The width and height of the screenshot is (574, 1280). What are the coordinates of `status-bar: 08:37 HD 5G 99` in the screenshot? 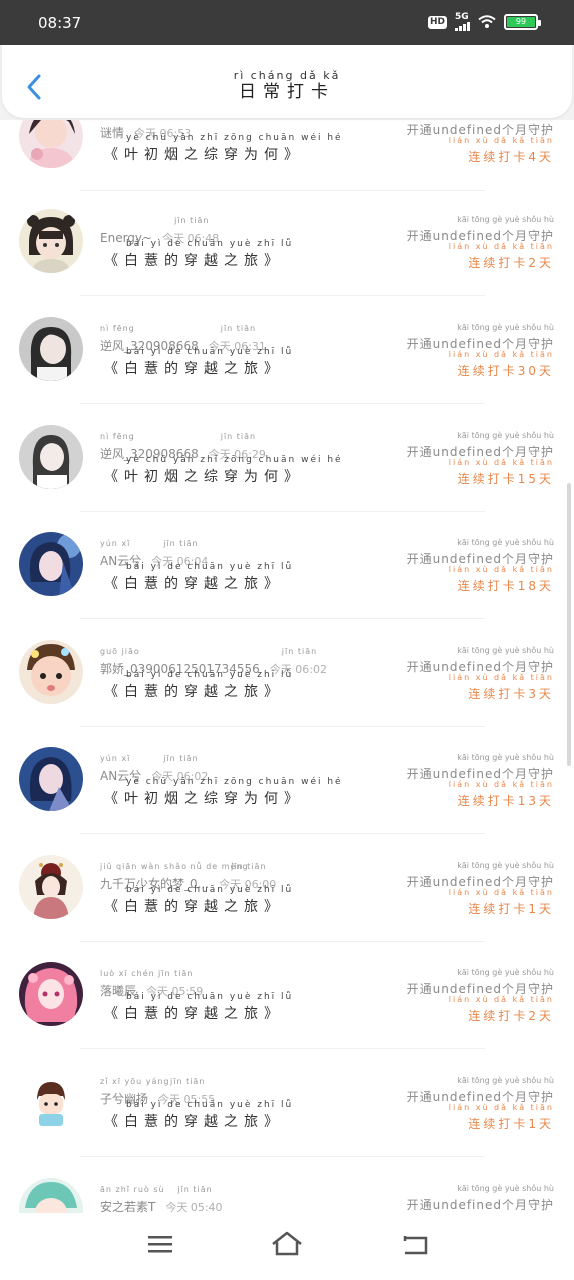 It's located at (287, 22).